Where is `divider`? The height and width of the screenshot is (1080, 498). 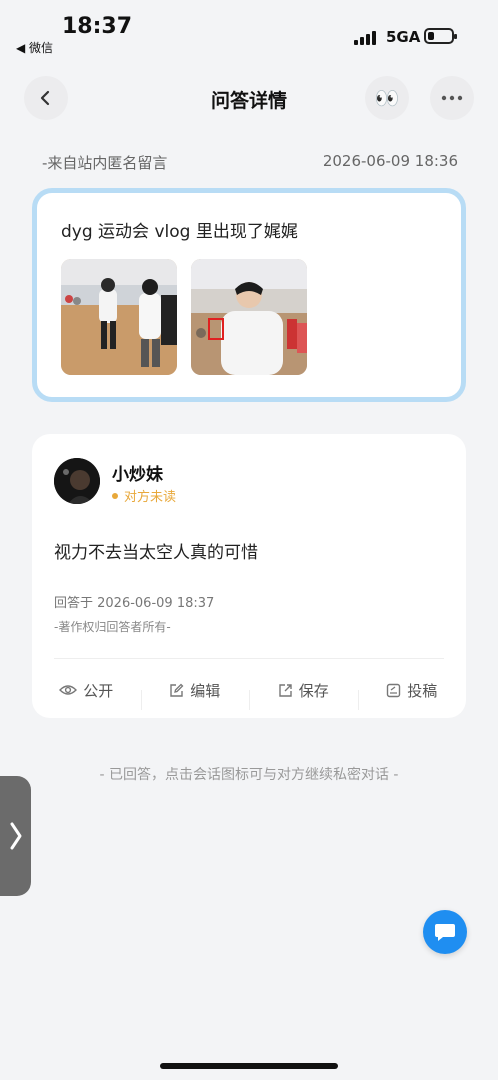
divider is located at coordinates (249, 658).